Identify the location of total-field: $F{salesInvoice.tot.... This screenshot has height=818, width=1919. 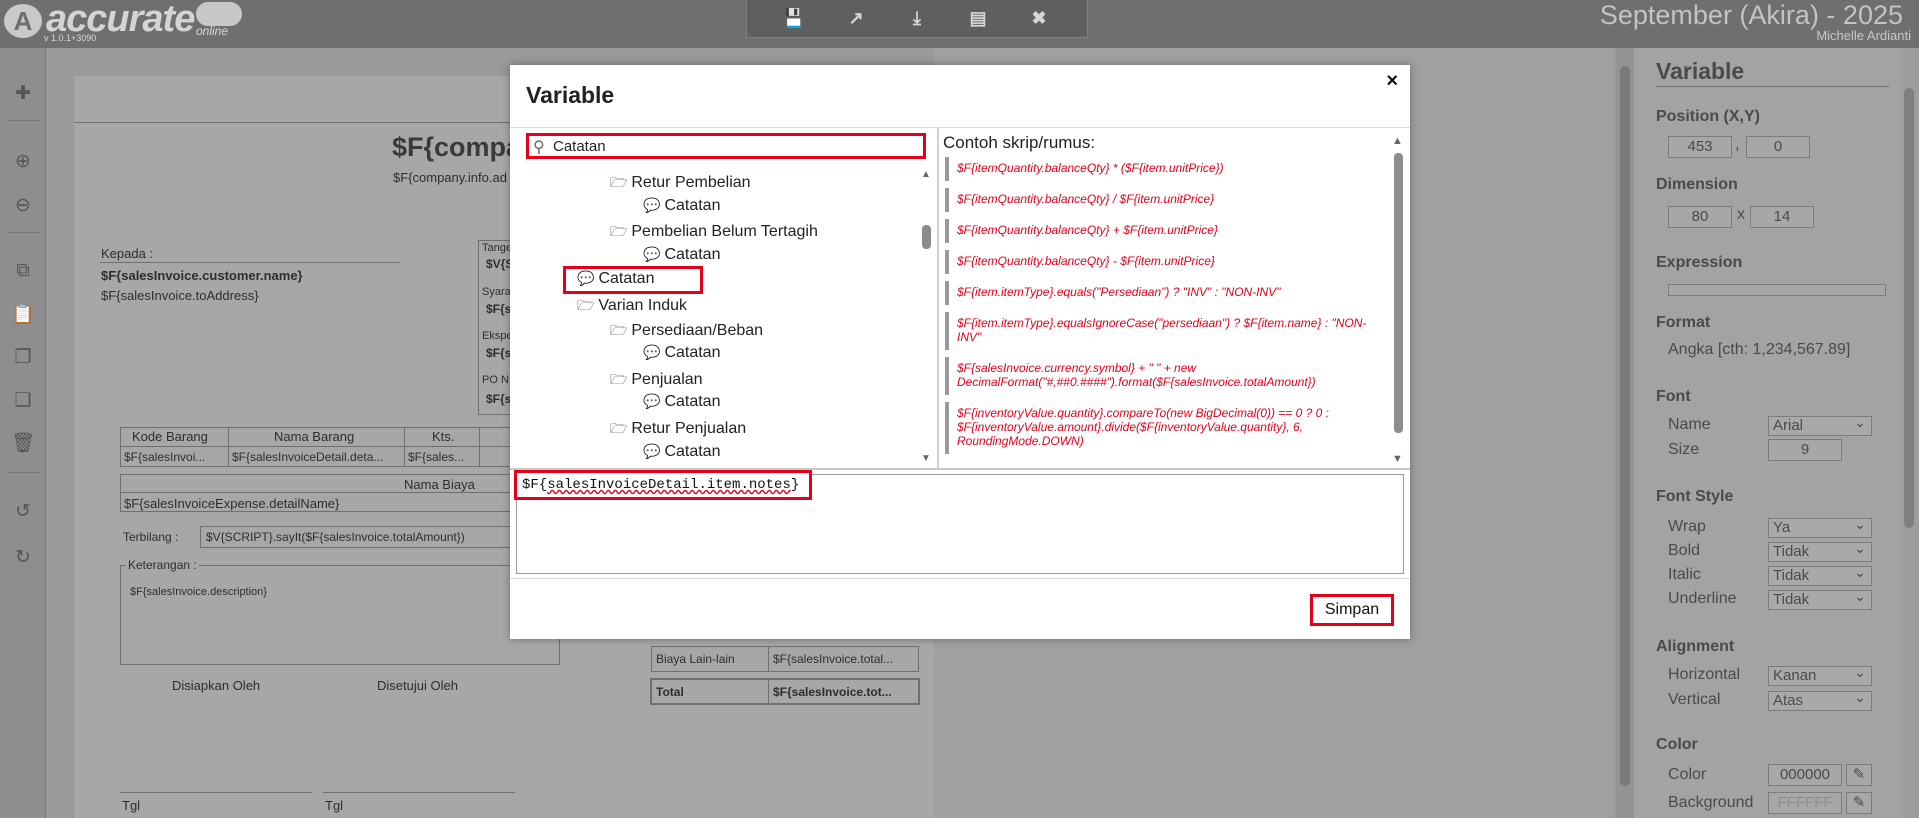
(832, 692).